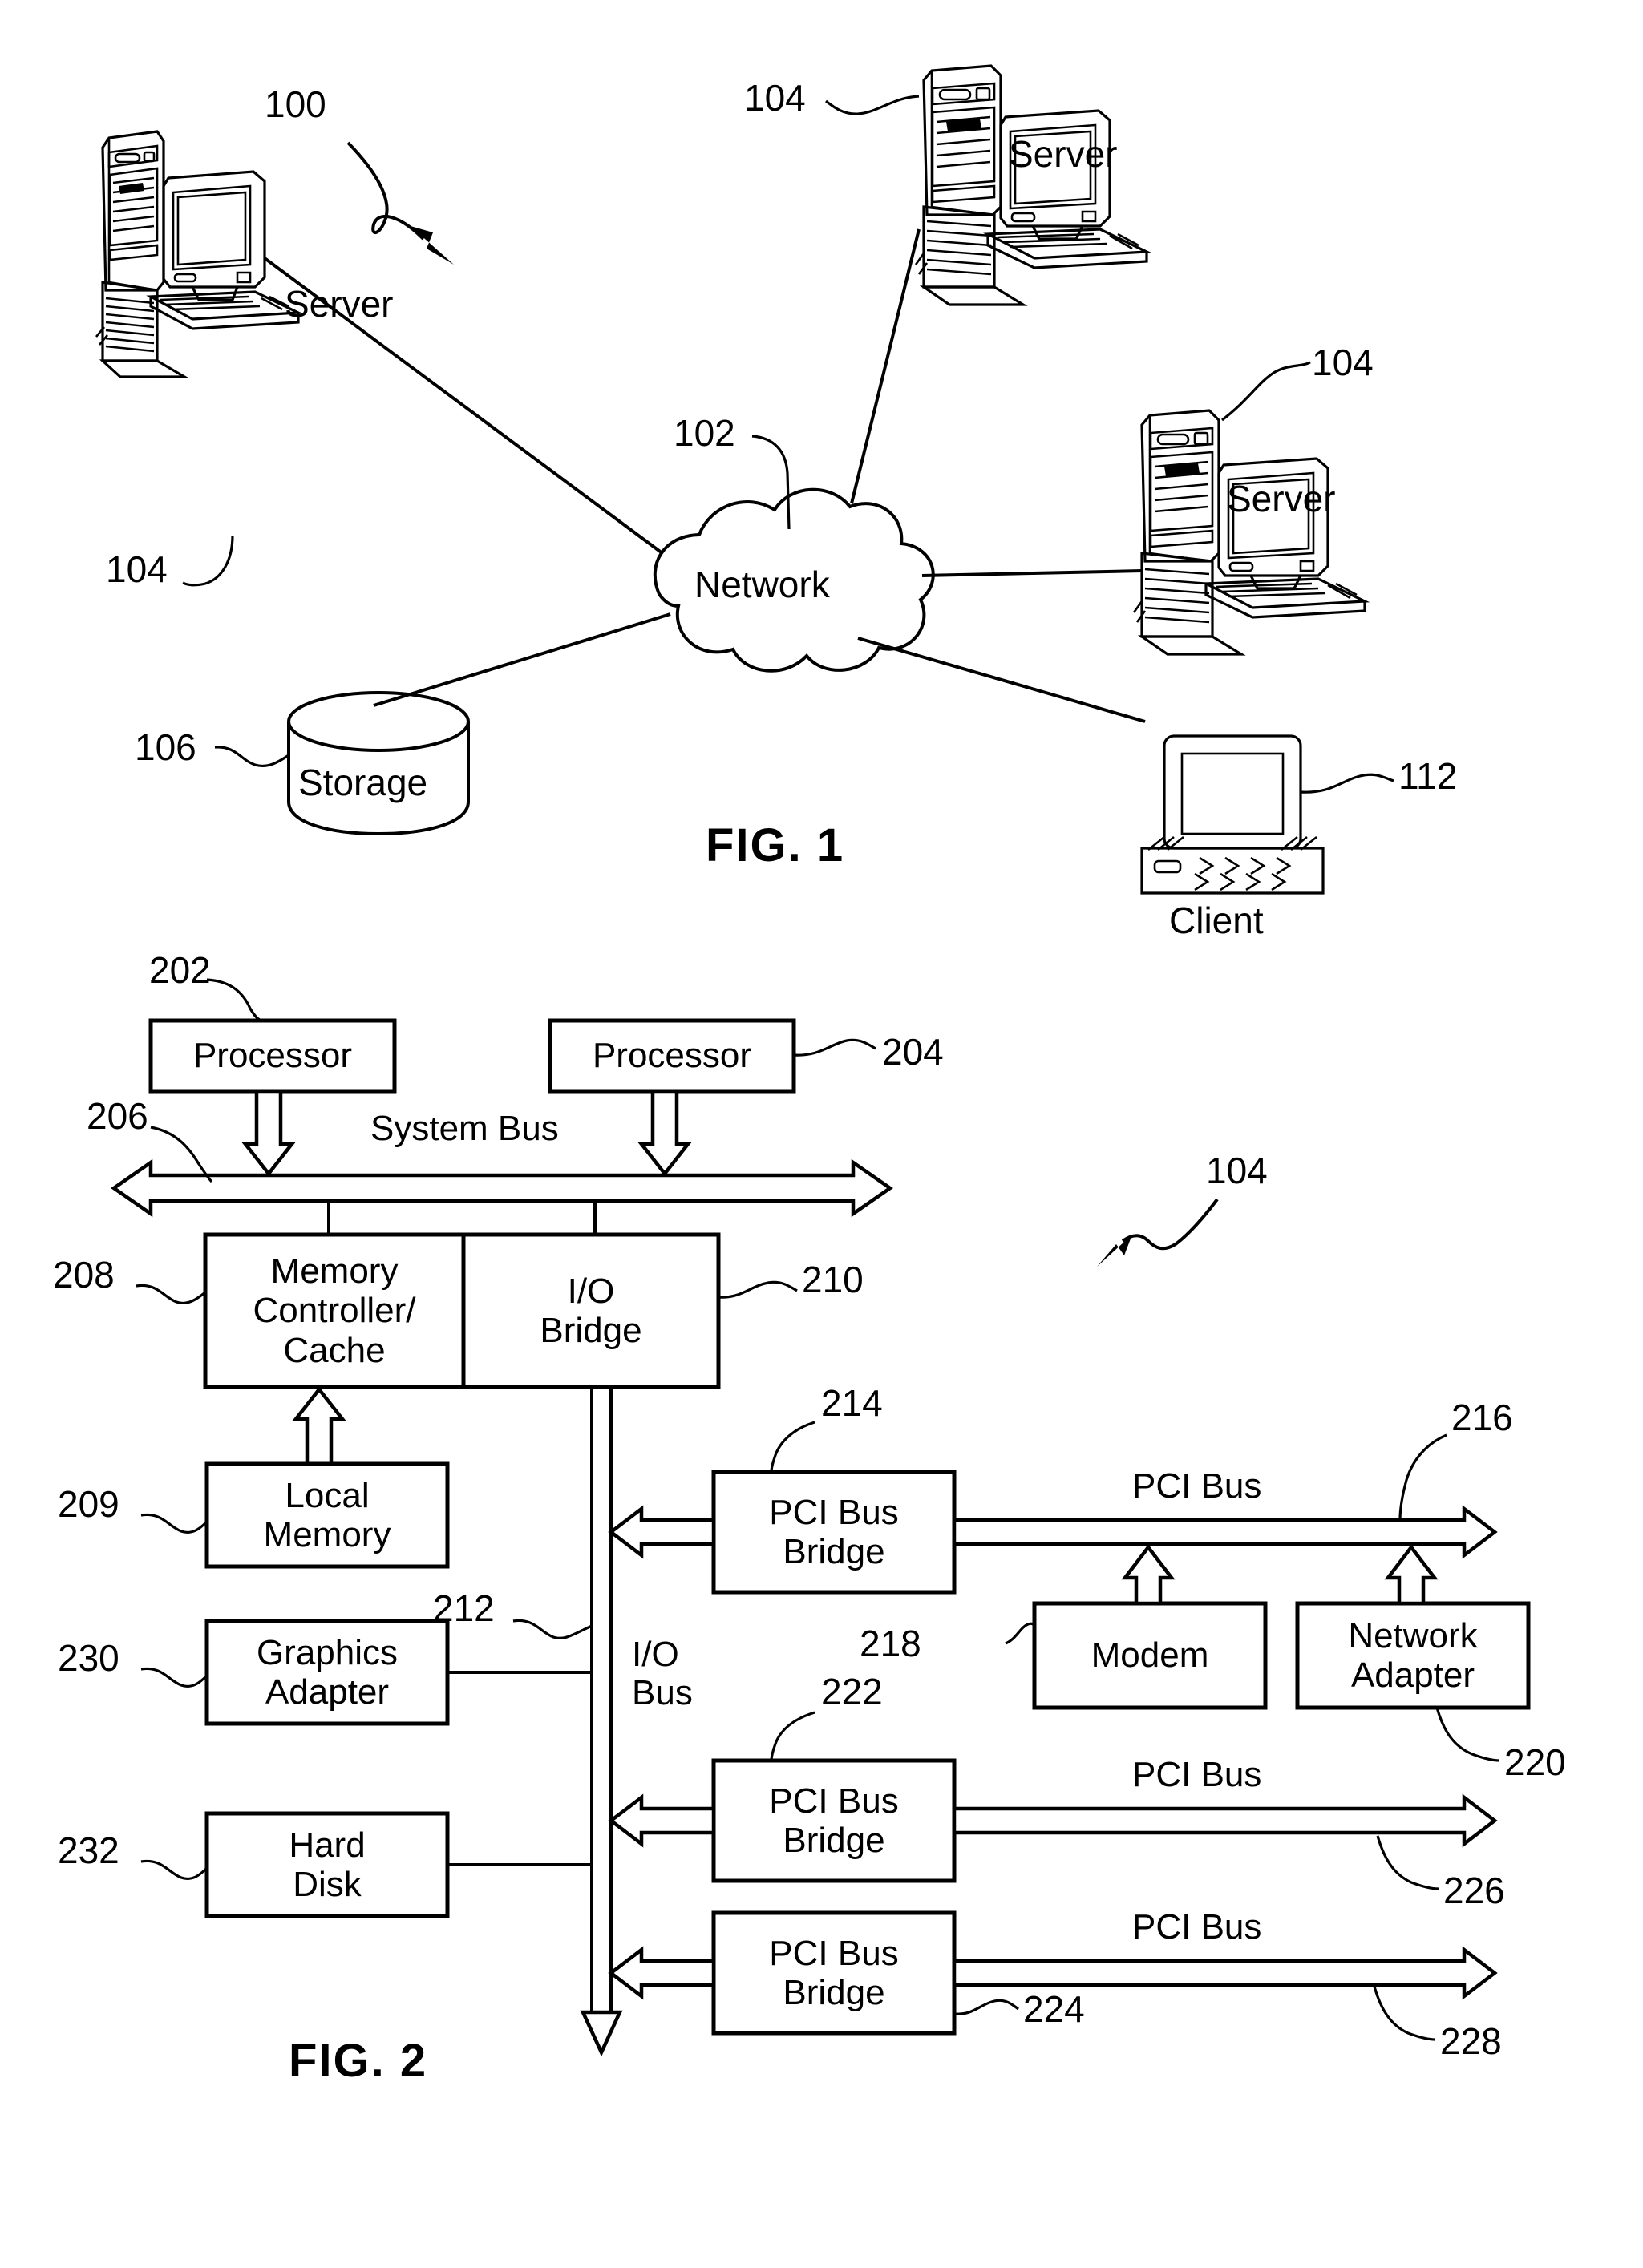 This screenshot has height=2268, width=1643. I want to click on ref-112-leader, so click(1347, 783).